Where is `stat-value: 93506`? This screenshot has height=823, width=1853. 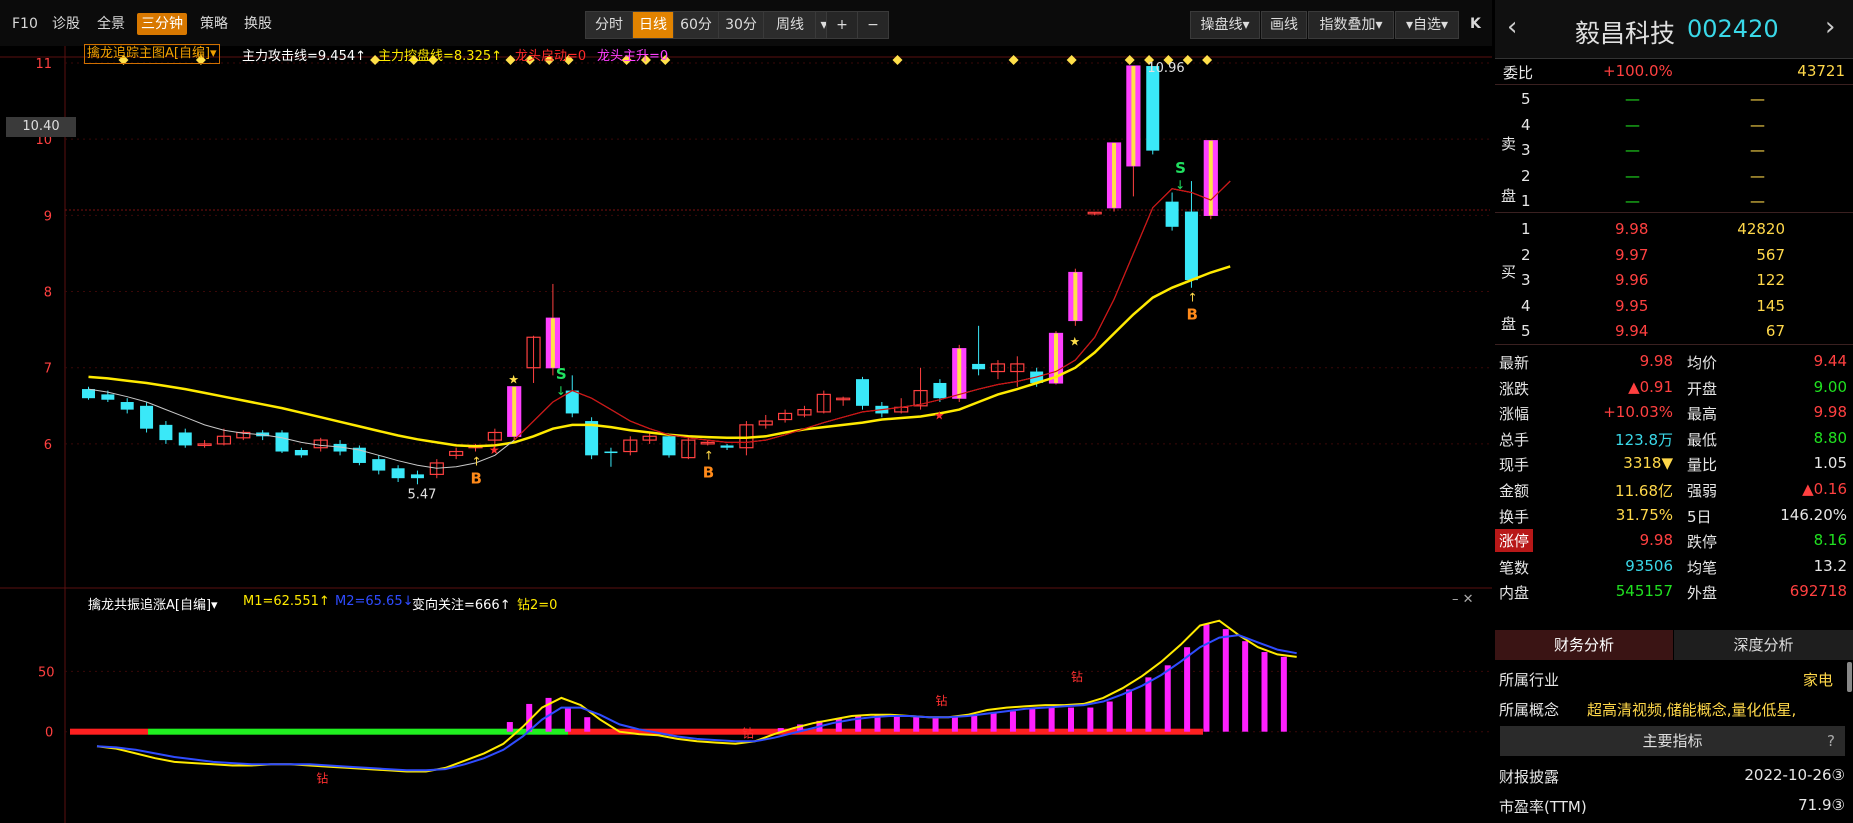
stat-value: 93506 is located at coordinates (1649, 565).